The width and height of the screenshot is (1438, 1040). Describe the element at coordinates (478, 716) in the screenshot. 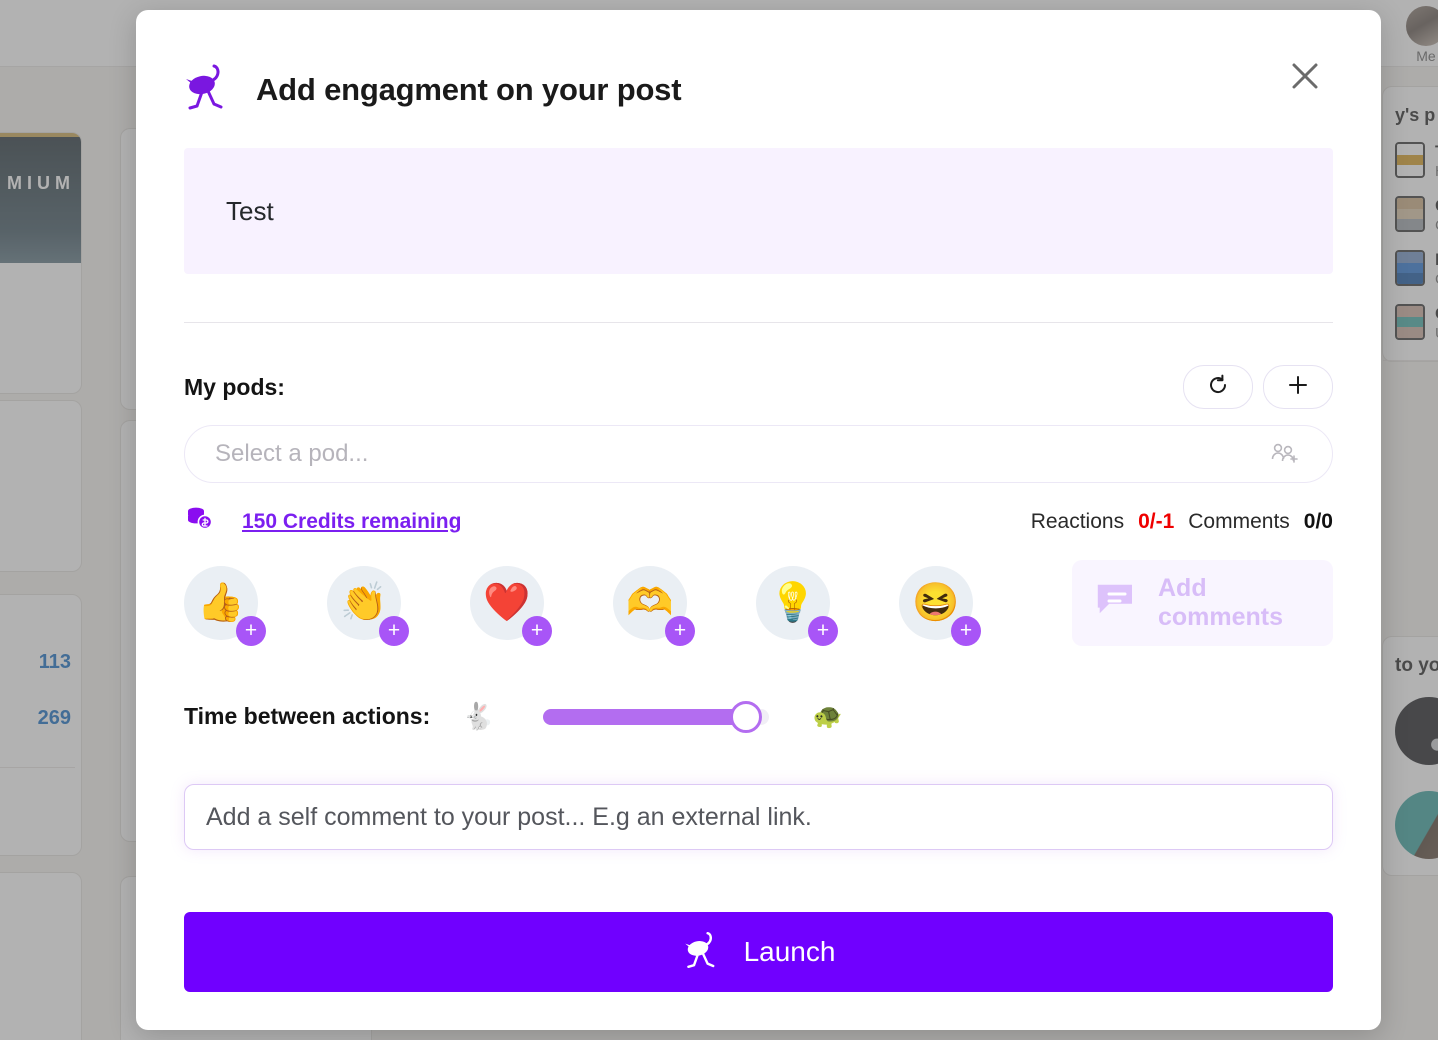

I see `rabbit-icon: 🐇` at that location.